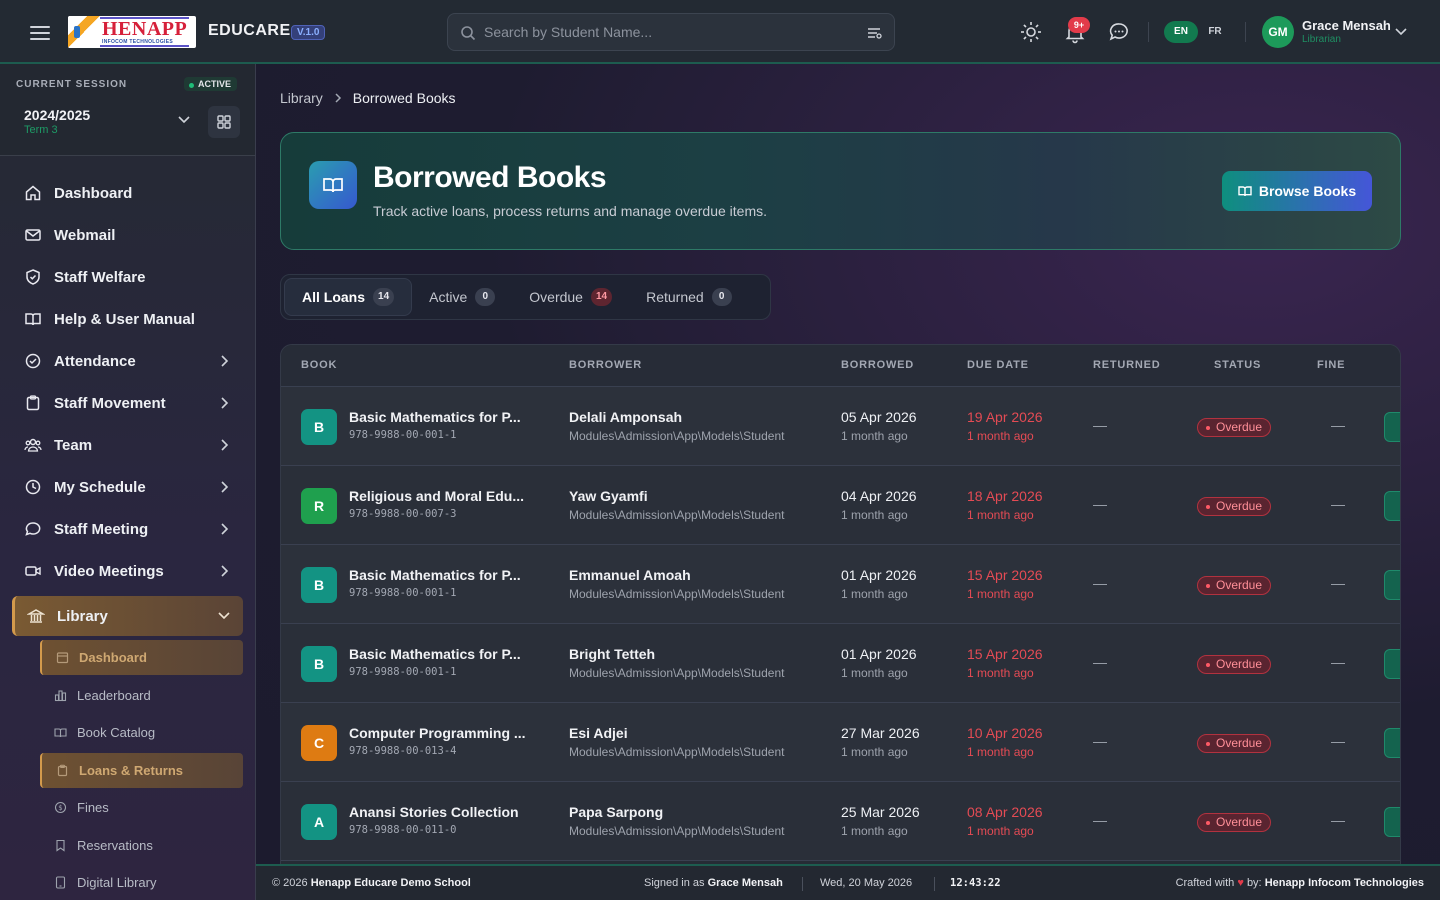 Image resolution: width=1440 pixels, height=900 pixels. I want to click on search-input, so click(664, 32).